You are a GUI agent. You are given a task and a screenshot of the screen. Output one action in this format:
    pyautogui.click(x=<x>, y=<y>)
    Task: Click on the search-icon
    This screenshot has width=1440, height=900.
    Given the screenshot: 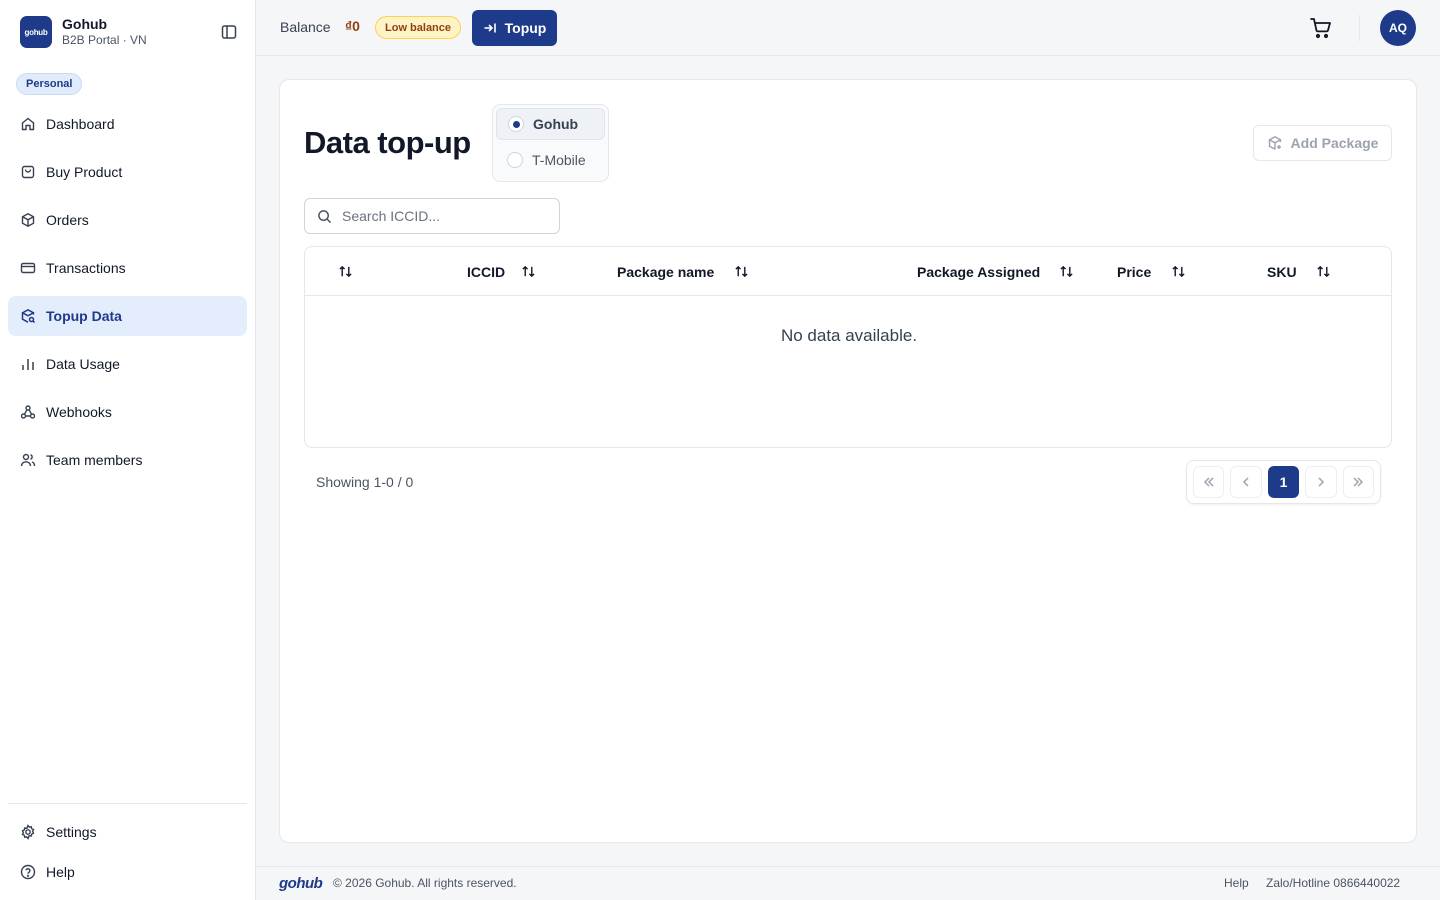 What is the action you would take?
    pyautogui.click(x=325, y=216)
    